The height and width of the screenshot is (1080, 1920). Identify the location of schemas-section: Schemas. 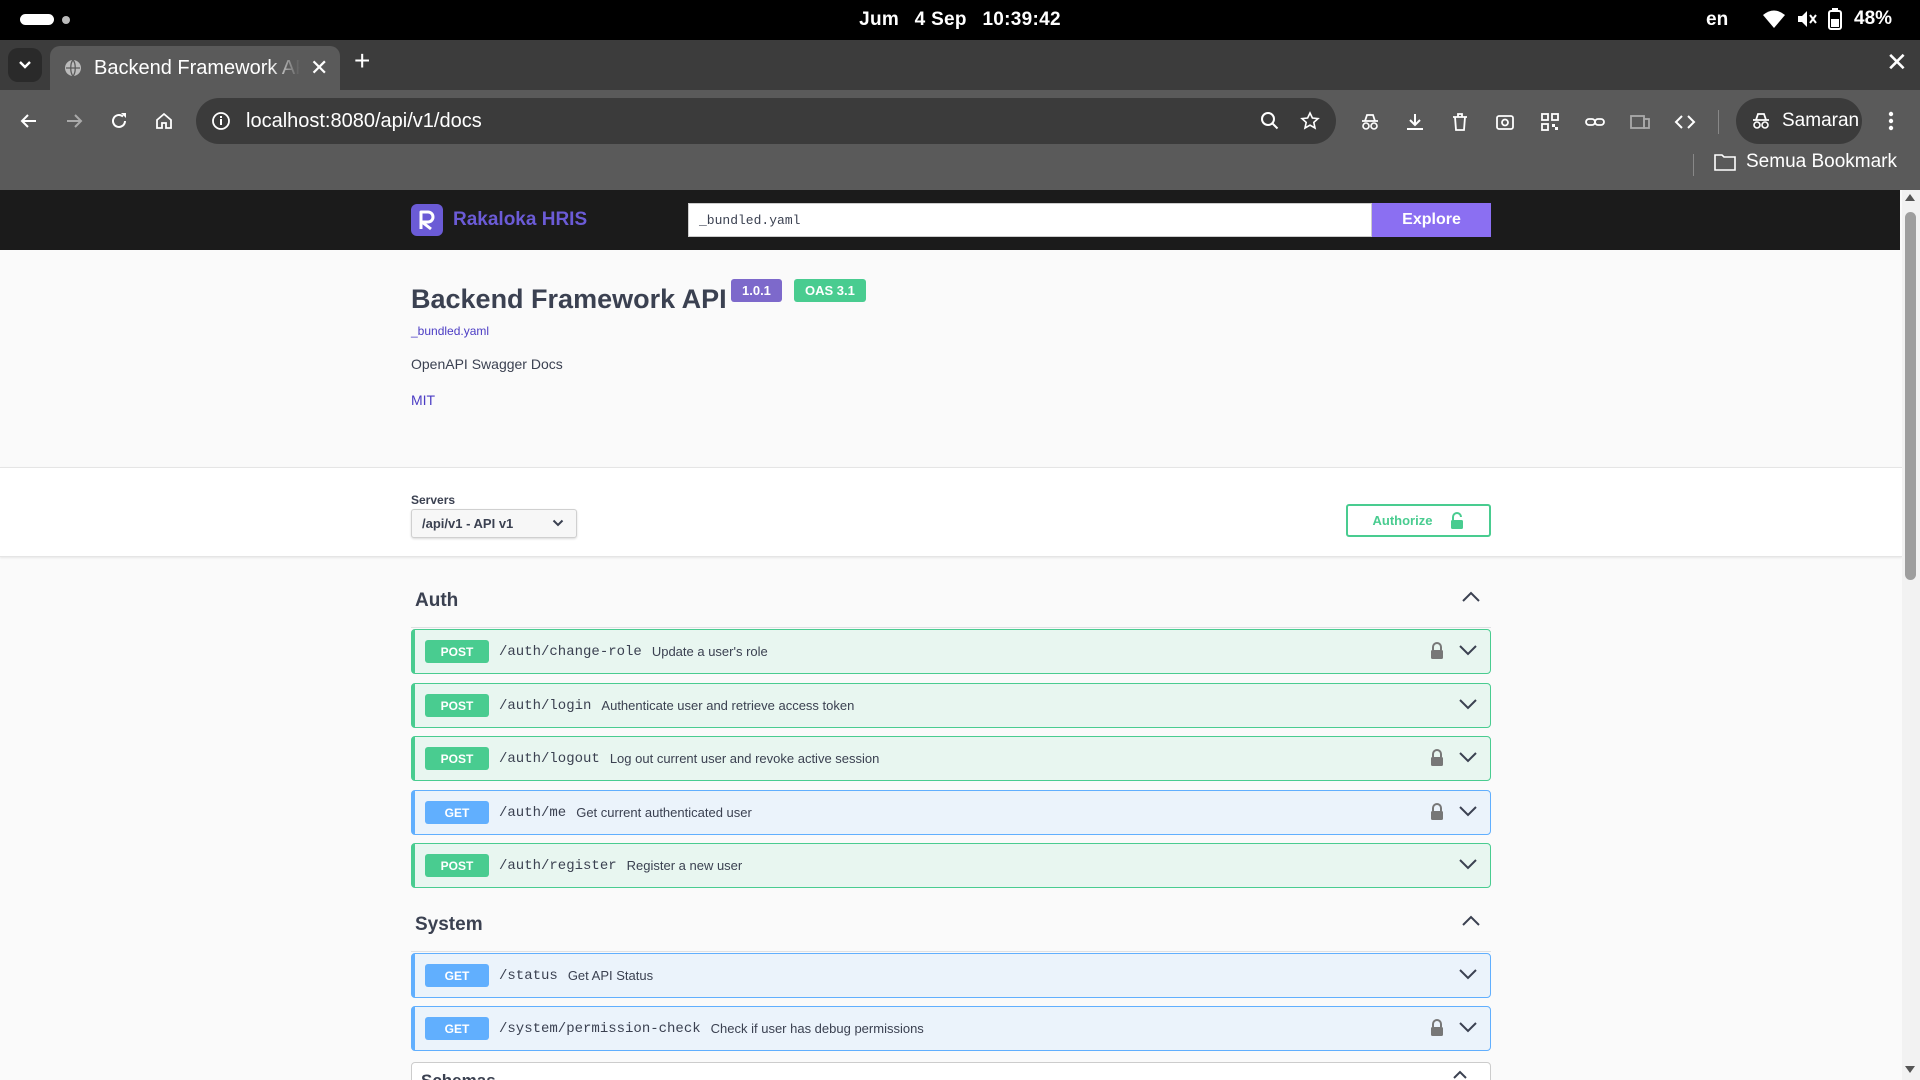
(951, 1071).